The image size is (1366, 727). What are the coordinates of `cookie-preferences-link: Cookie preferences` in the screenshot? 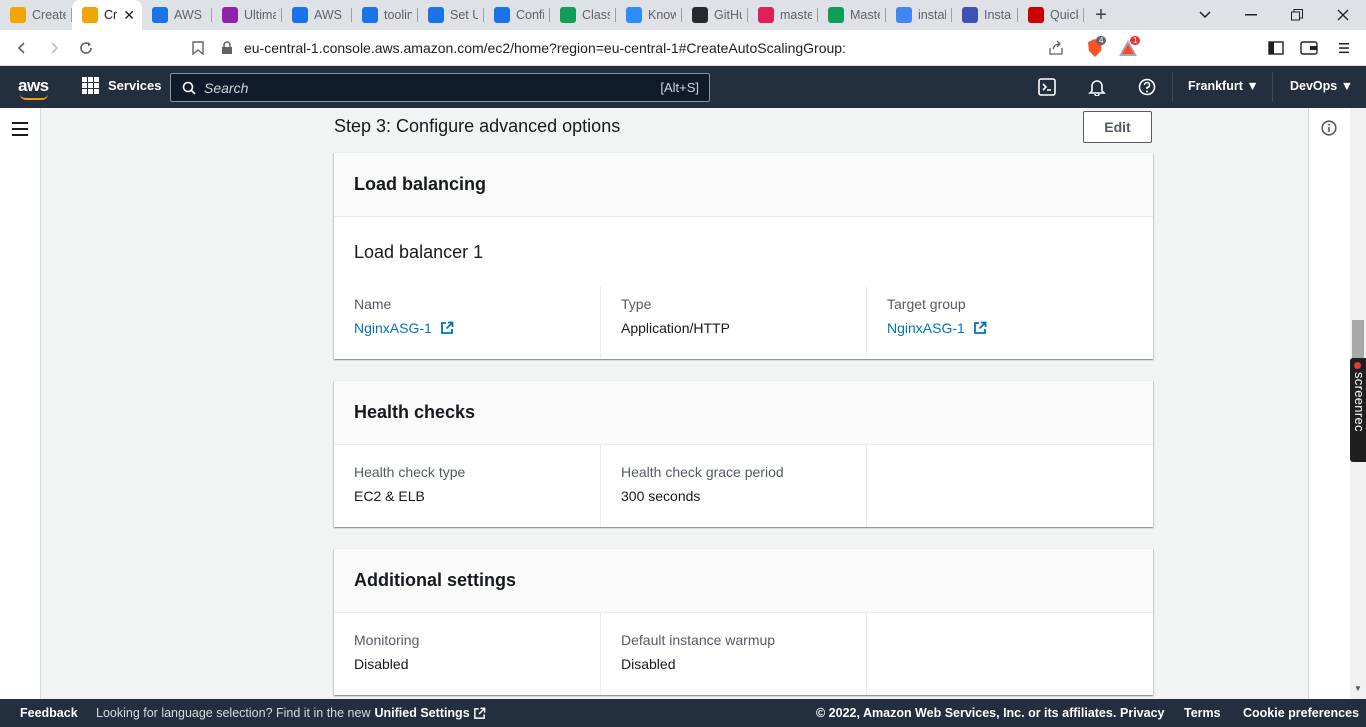 It's located at (1301, 713).